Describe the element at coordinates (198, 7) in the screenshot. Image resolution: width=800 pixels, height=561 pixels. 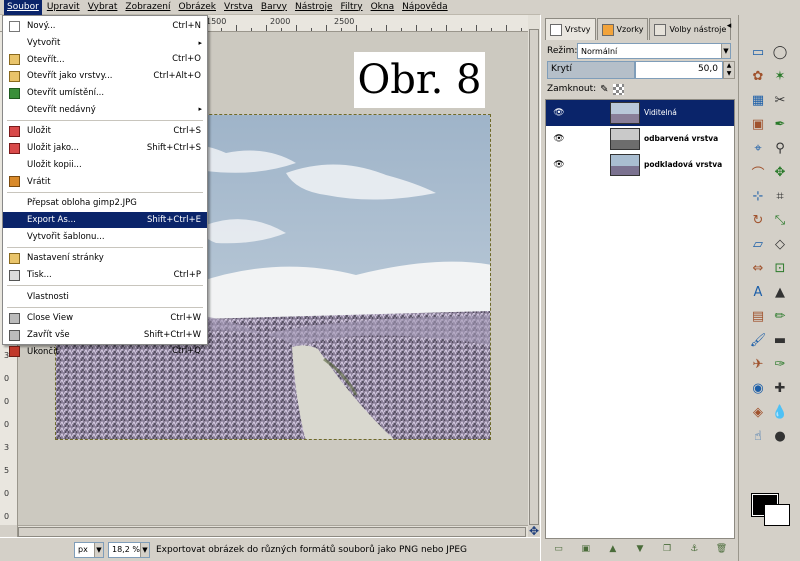
I see `menu-4: Obrázek` at that location.